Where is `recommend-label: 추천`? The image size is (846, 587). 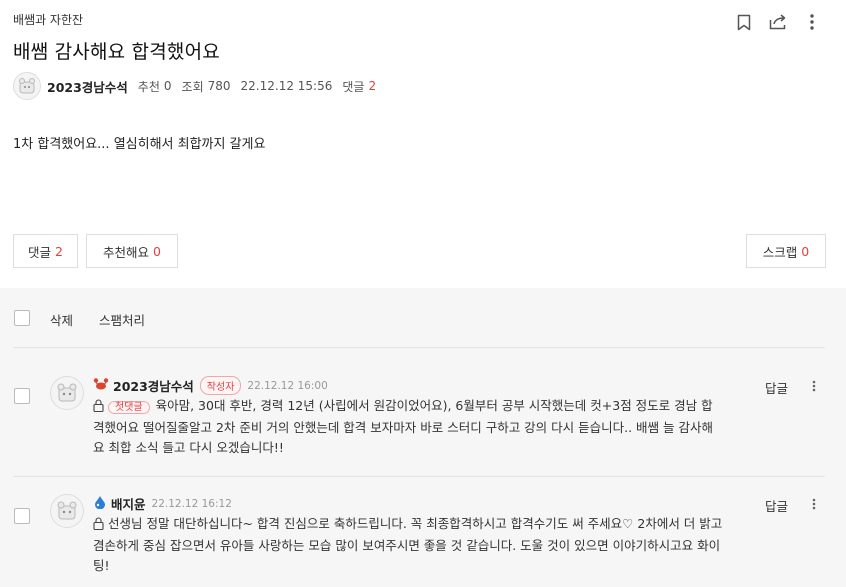
recommend-label: 추천 is located at coordinates (148, 86).